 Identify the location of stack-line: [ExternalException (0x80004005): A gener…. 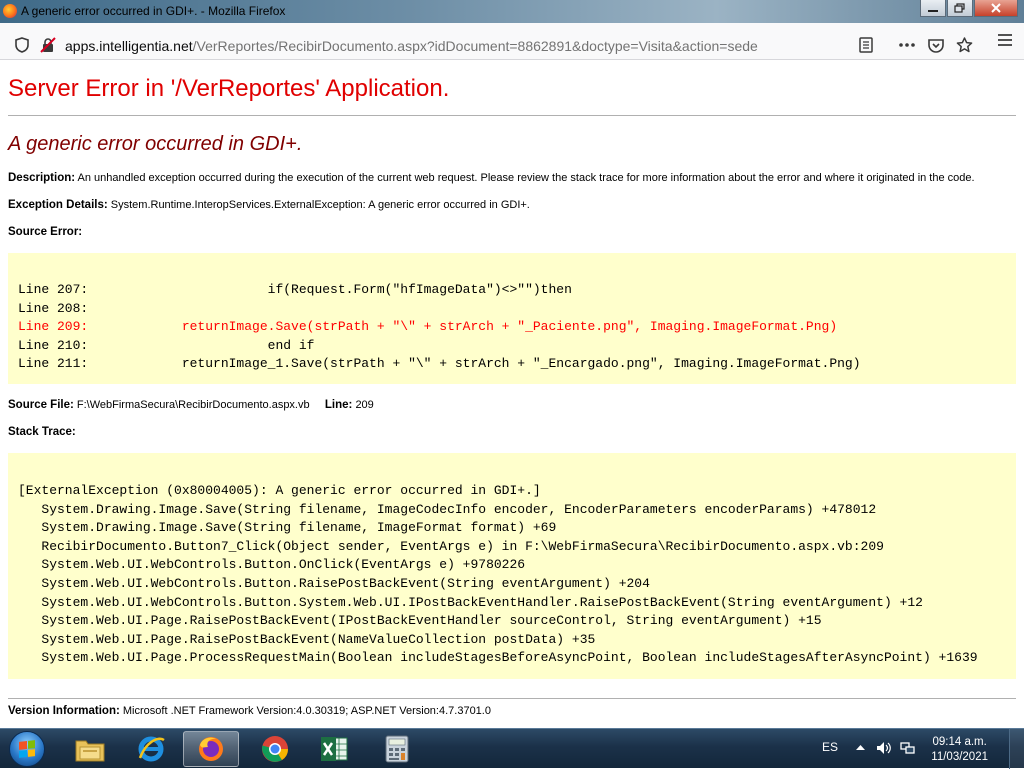
(279, 490).